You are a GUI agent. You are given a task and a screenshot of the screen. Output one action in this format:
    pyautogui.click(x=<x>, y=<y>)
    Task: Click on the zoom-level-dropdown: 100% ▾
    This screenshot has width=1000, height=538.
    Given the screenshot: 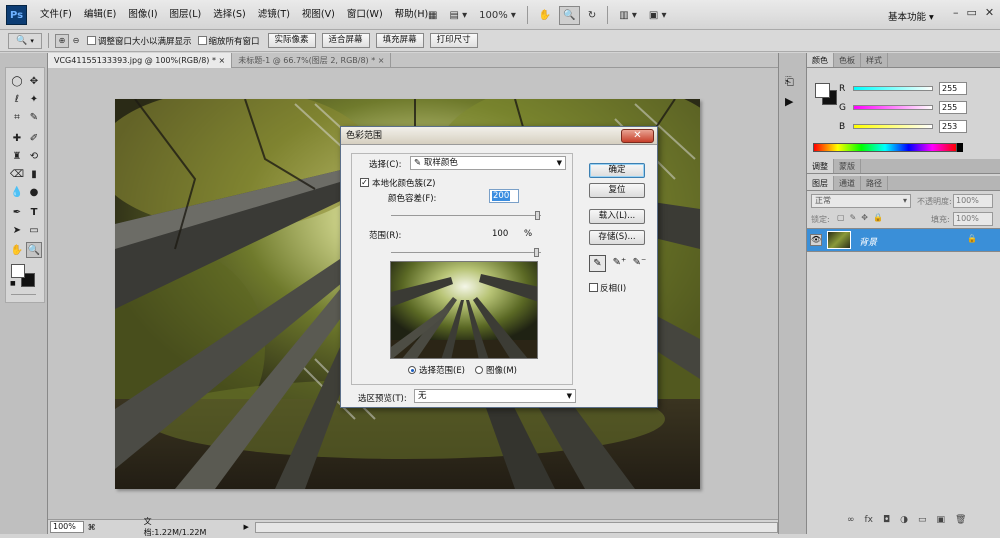 What is the action you would take?
    pyautogui.click(x=497, y=15)
    